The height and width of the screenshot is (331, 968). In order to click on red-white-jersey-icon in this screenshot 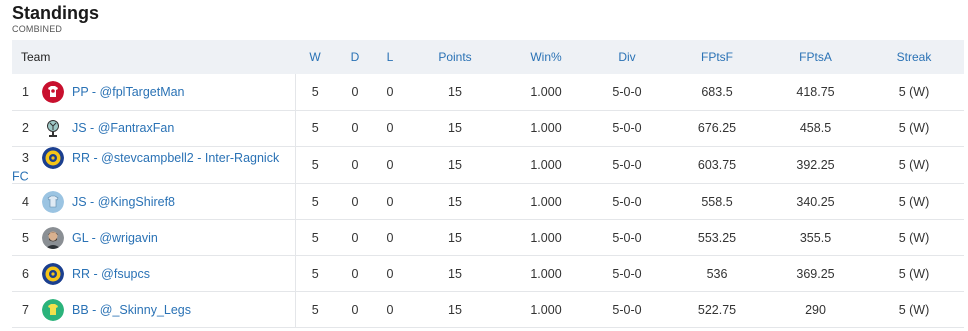, I will do `click(53, 91)`.